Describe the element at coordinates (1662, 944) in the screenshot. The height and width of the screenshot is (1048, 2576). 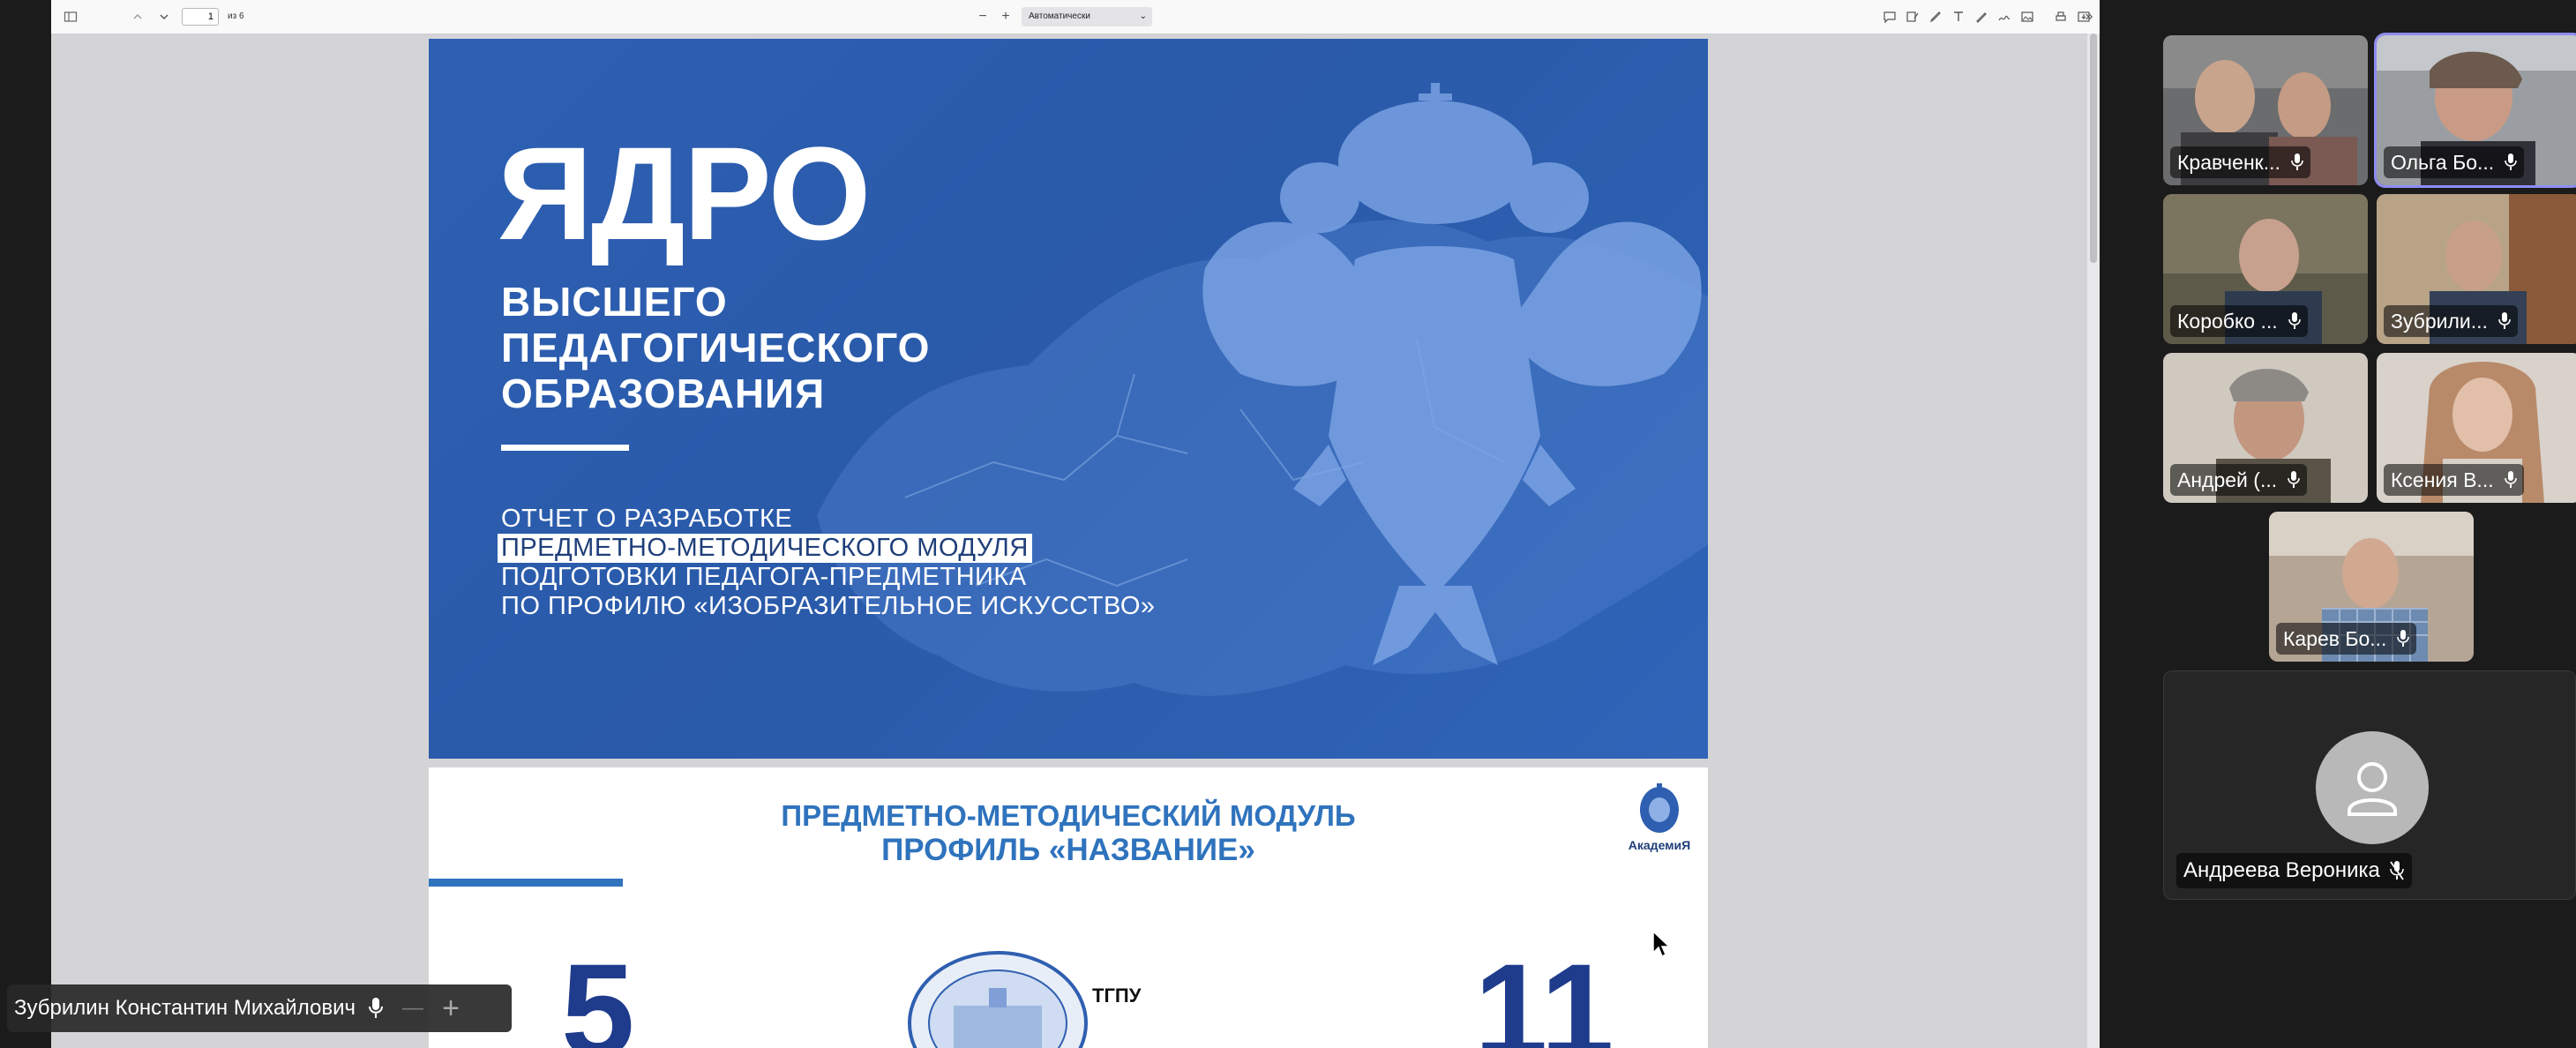
I see `mouse-cursor-icon` at that location.